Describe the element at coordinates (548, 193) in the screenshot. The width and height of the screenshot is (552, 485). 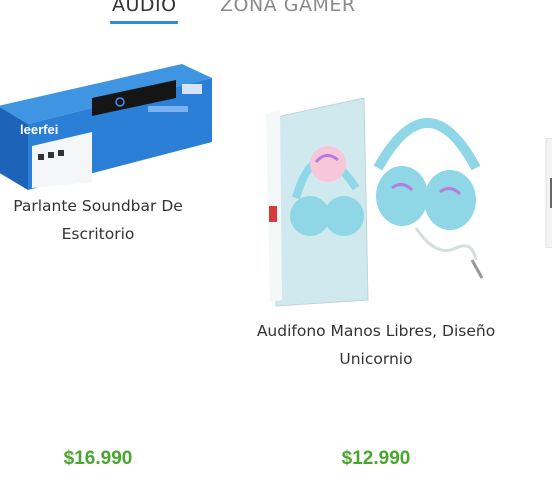
I see `partial-product-image` at that location.